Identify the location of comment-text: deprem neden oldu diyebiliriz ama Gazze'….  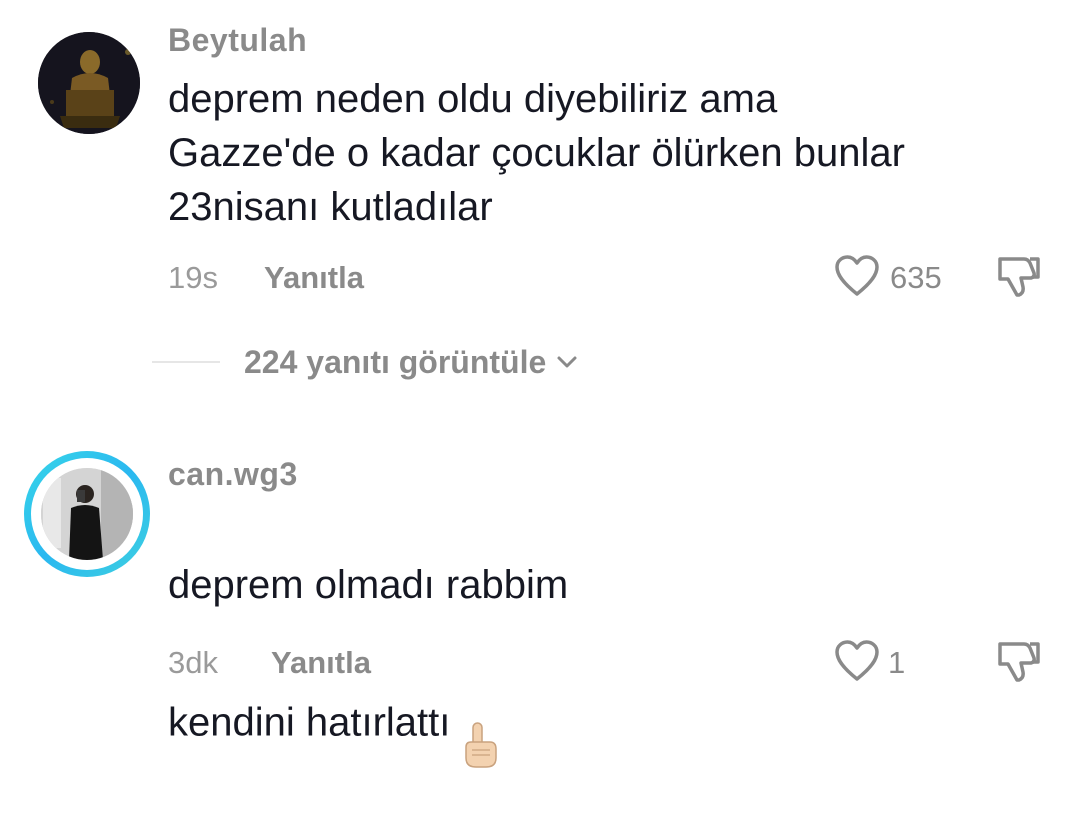
(536, 153).